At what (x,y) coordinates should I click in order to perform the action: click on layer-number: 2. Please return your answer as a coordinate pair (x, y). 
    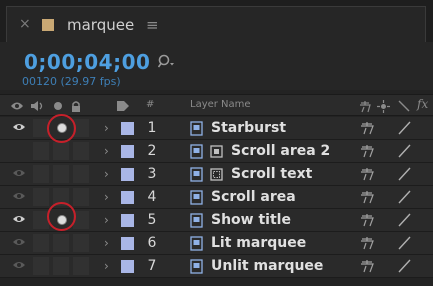
    Looking at the image, I should click on (152, 151).